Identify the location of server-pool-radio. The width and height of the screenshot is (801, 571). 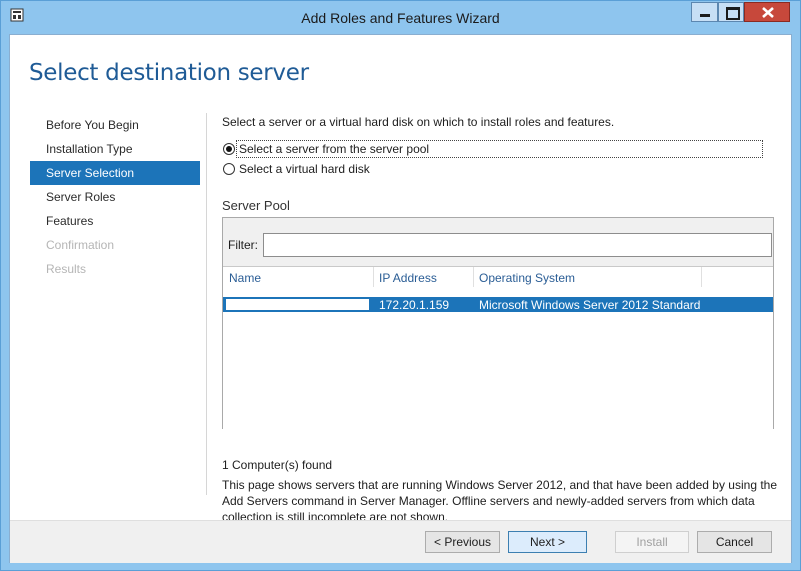
(229, 149).